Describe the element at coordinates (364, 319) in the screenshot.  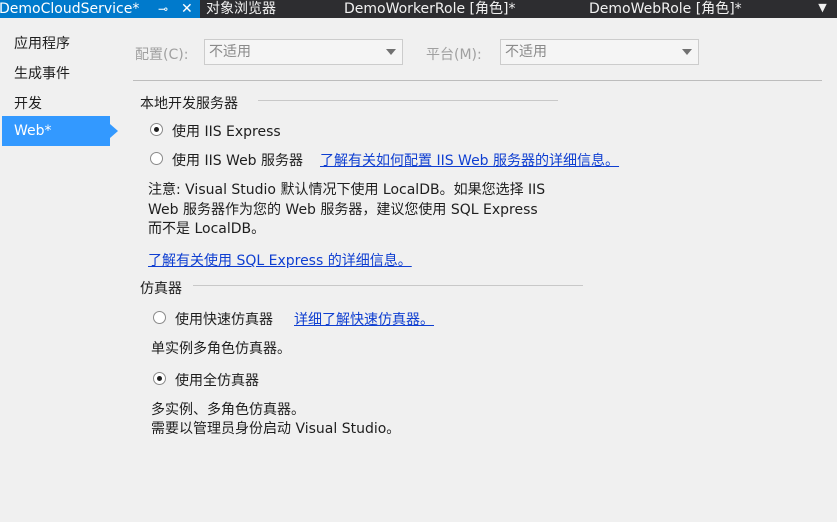
I see `express-emulator-link: 详细了解快速仿真器。` at that location.